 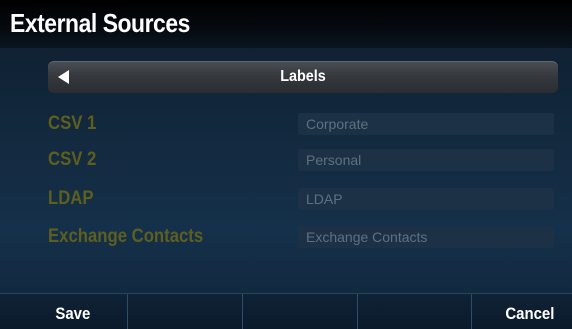 I want to click on row-label-ldap: LDAP, so click(x=71, y=198).